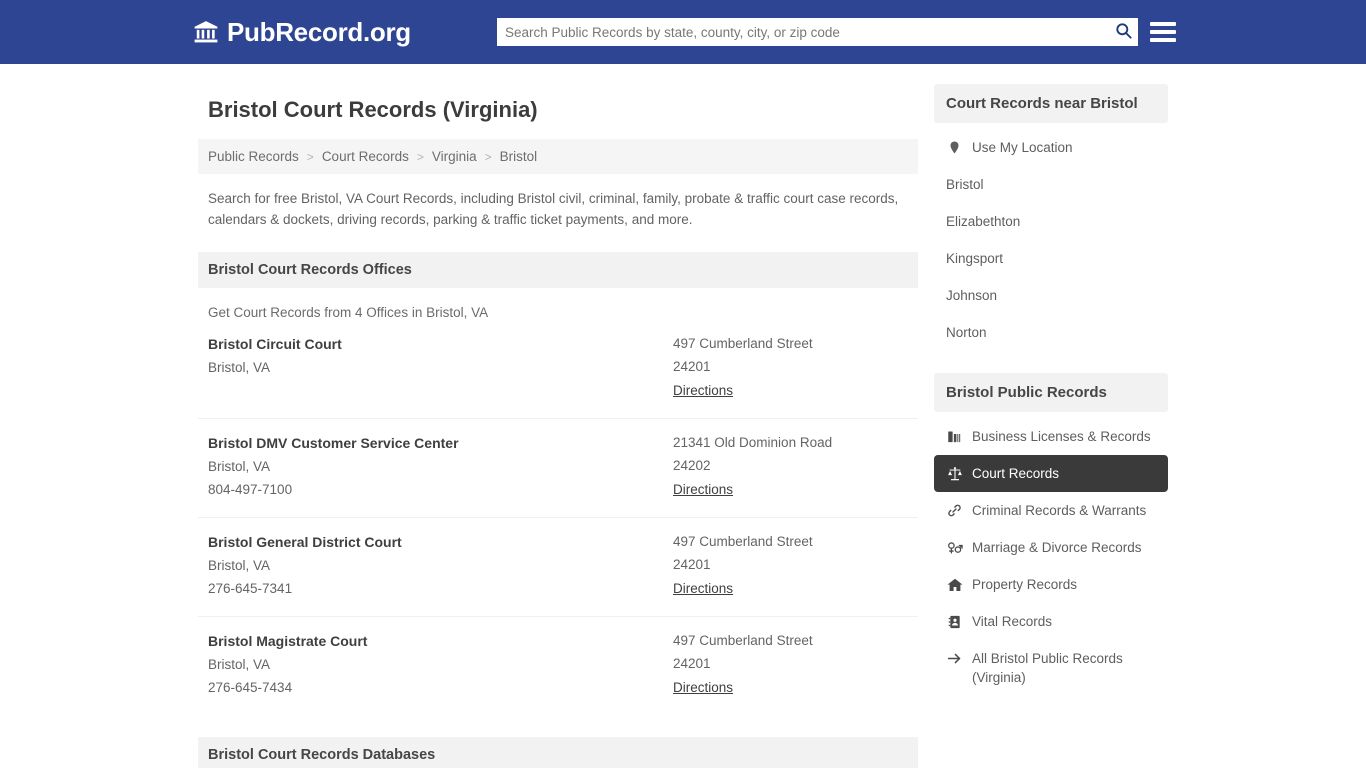  I want to click on site-header: PubRecord.org, so click(683, 32).